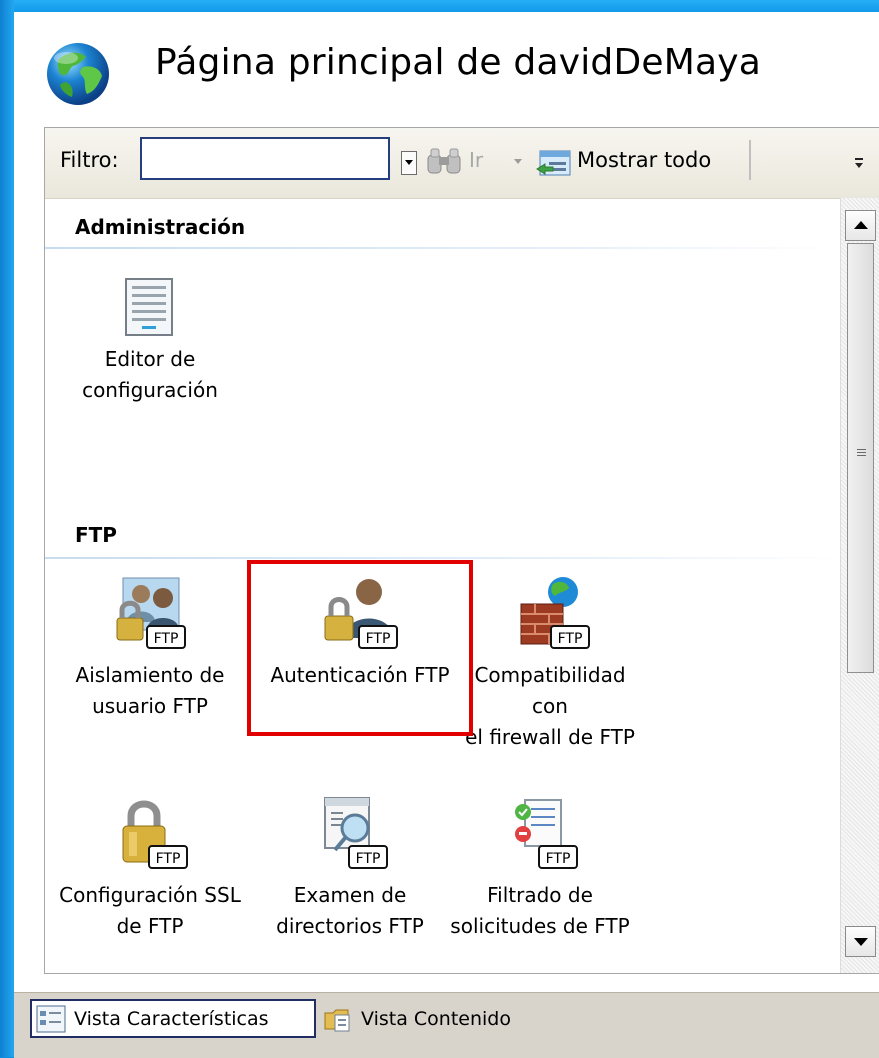 The image size is (879, 1058). I want to click on show-all-icon, so click(554, 163).